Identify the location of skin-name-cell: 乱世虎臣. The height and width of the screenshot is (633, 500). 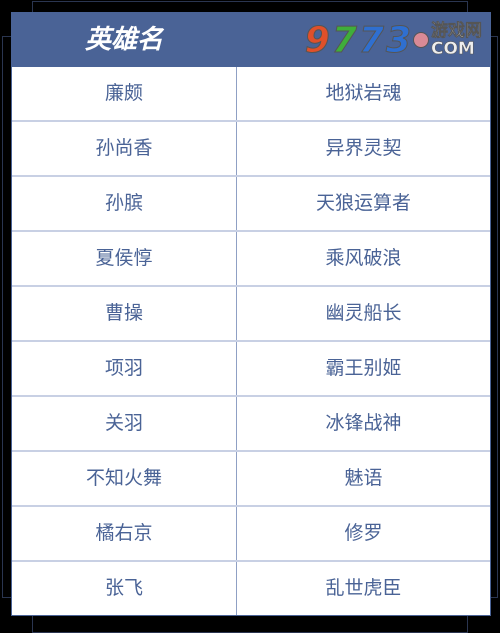
(363, 588).